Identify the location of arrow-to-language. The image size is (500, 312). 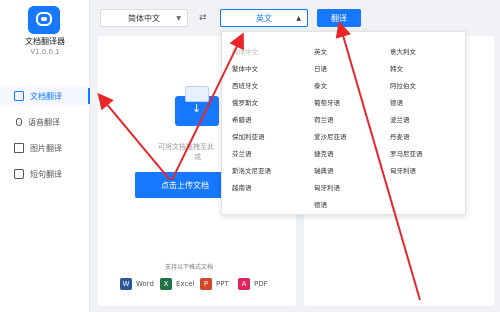
(207, 106).